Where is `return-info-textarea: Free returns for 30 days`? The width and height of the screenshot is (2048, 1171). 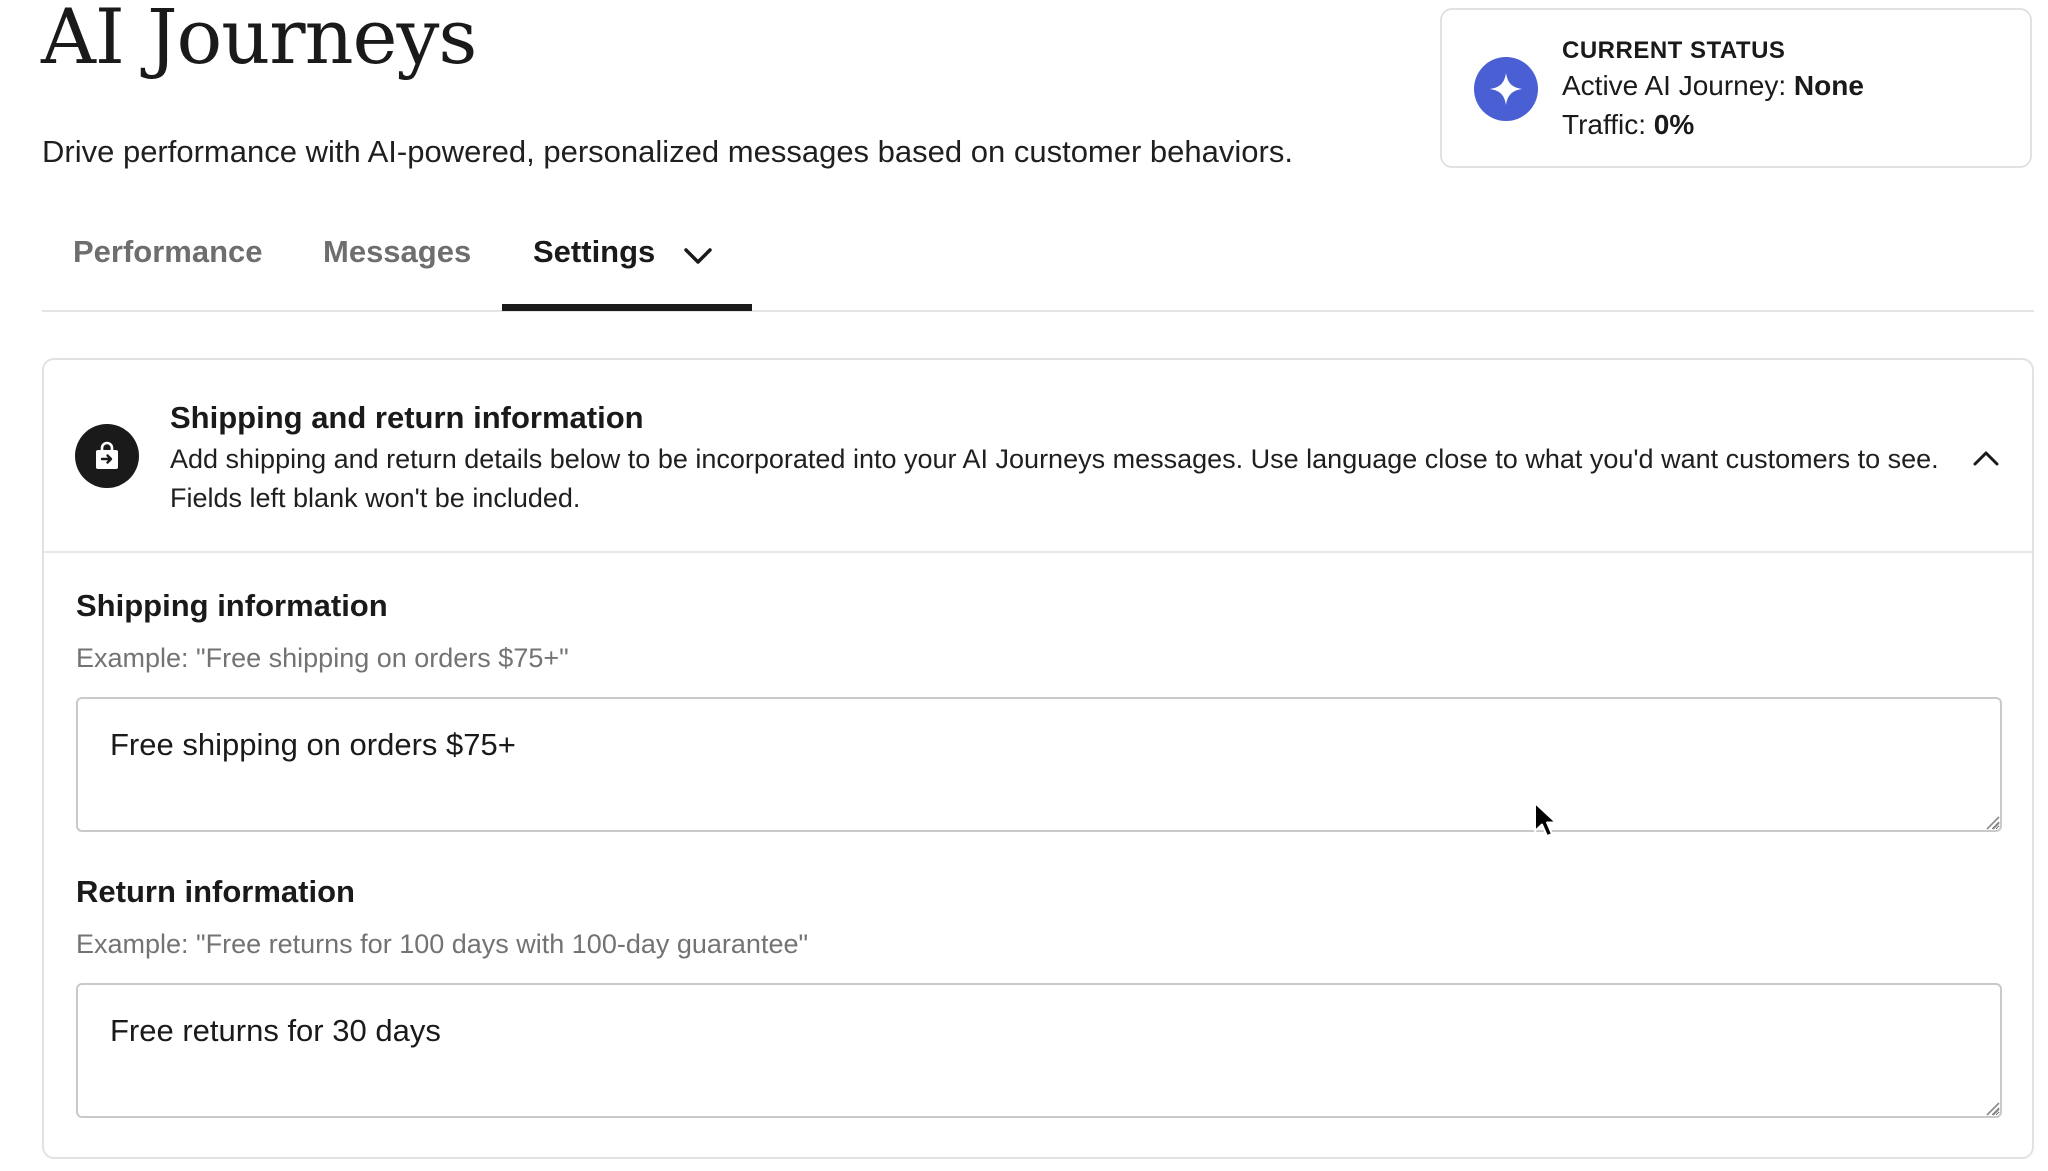 return-info-textarea: Free returns for 30 days is located at coordinates (1039, 1050).